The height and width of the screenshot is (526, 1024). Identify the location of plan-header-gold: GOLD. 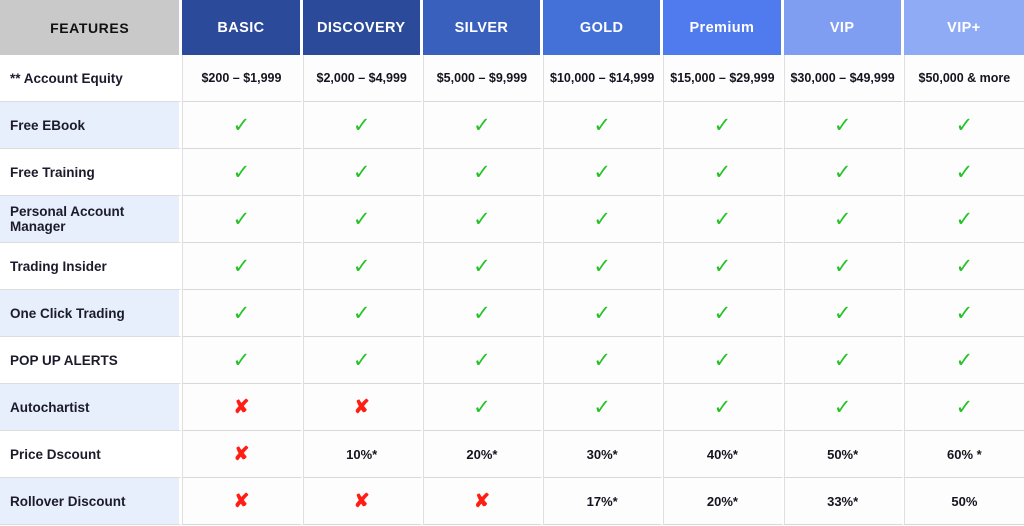
(603, 27).